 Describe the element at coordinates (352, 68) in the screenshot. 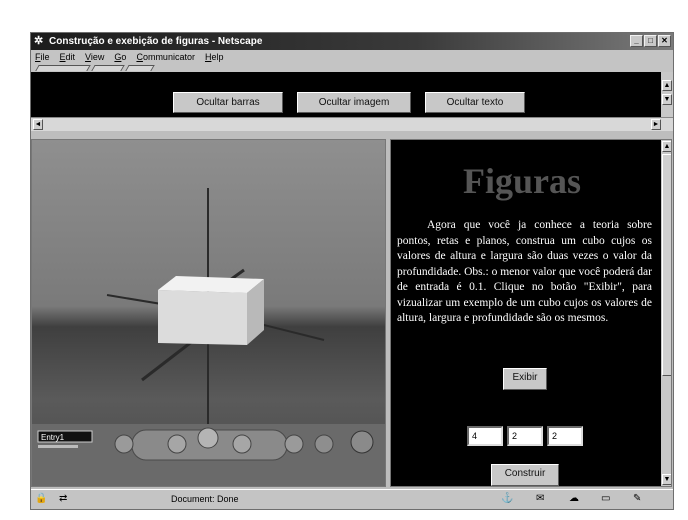

I see `collapsed-toolbars` at that location.